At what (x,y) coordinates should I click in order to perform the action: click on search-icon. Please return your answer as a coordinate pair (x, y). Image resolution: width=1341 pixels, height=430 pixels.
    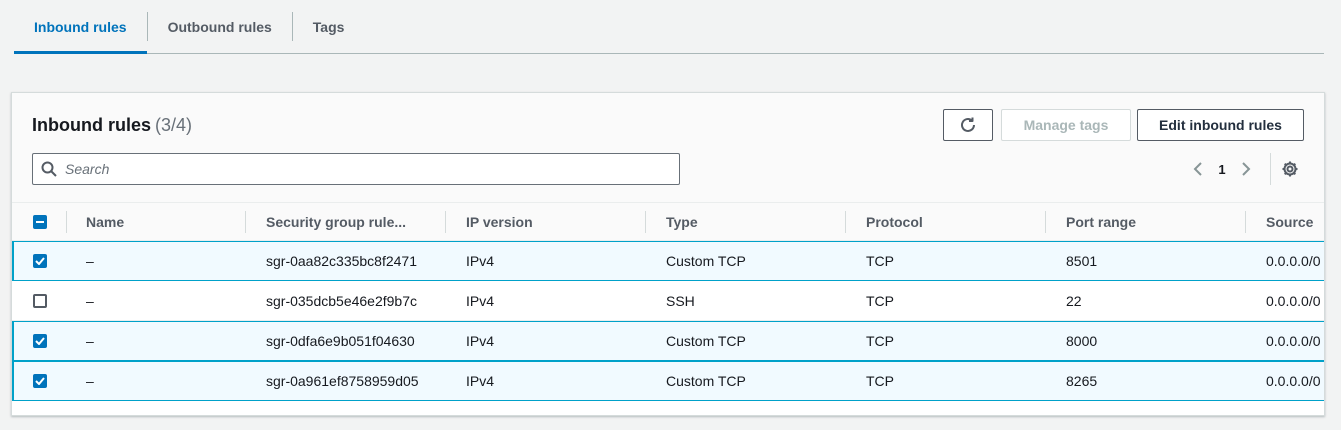
    Looking at the image, I should click on (49, 169).